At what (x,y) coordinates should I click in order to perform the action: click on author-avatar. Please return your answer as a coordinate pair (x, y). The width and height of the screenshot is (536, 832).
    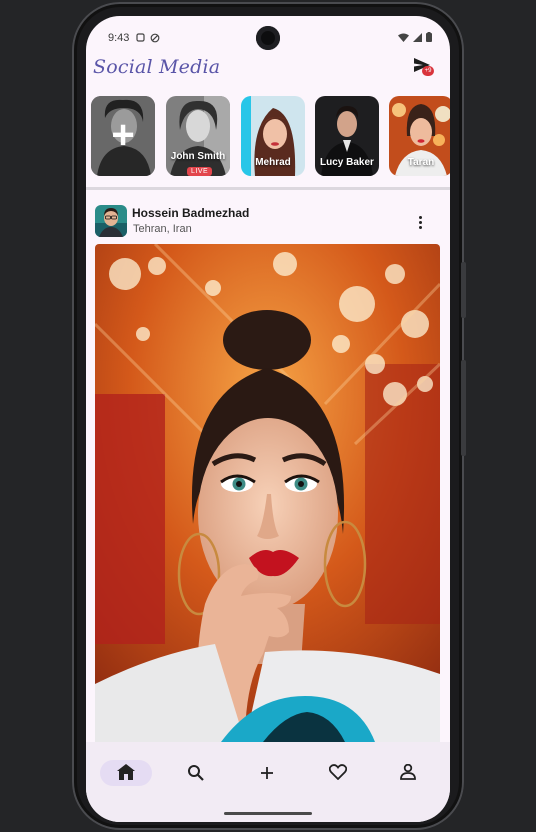
    Looking at the image, I should click on (111, 221).